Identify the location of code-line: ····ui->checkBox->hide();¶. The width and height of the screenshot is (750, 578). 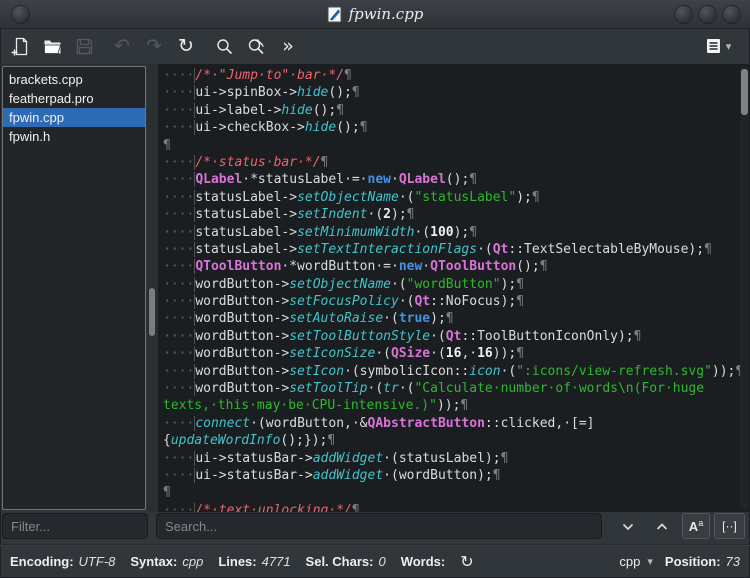
(265, 128).